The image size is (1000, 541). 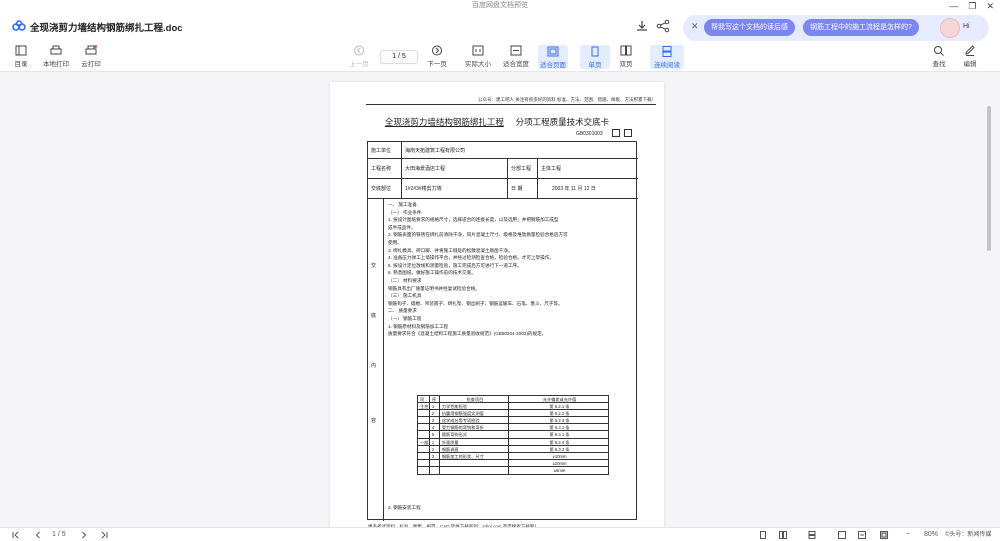 What do you see at coordinates (523, 168) in the screenshot?
I see `subproject-label: 分部工程` at bounding box center [523, 168].